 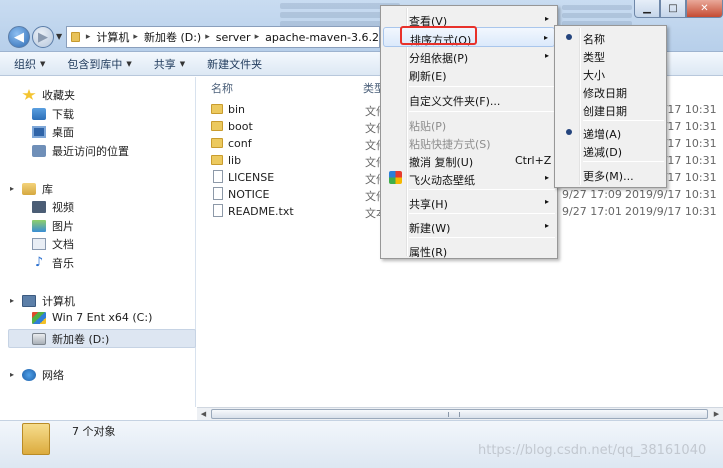 What do you see at coordinates (671, 211) in the screenshot?
I see `file-date-created: 2019/9/17 10:31` at bounding box center [671, 211].